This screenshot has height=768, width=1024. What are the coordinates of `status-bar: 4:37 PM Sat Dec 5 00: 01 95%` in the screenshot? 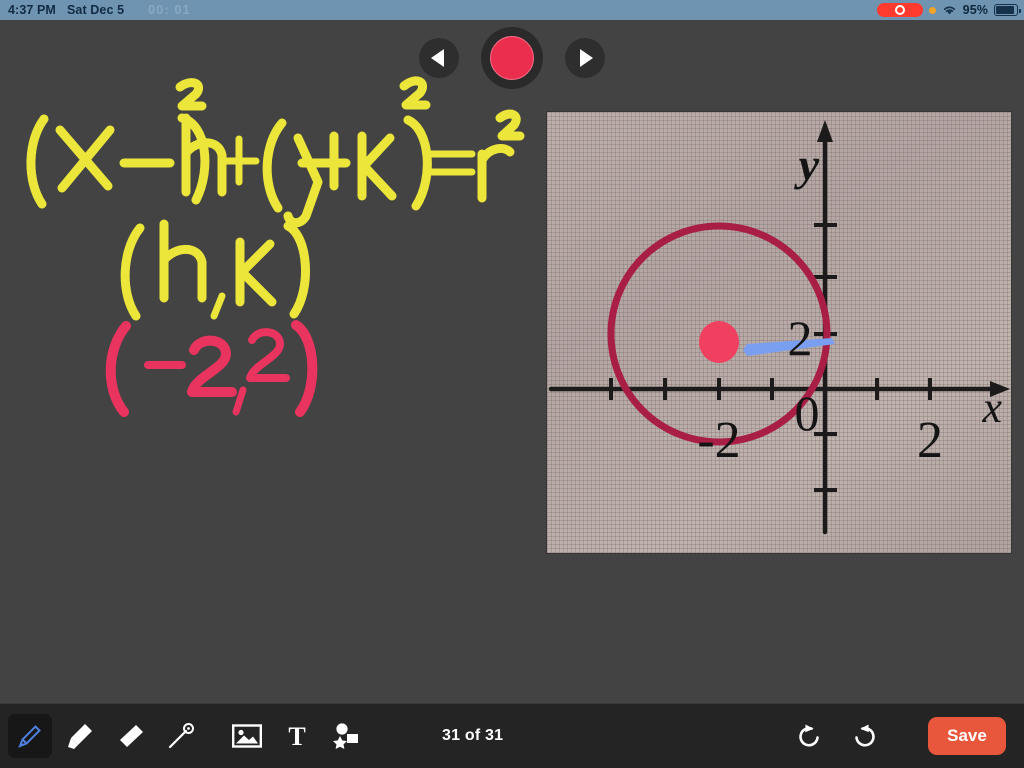 It's located at (512, 10).